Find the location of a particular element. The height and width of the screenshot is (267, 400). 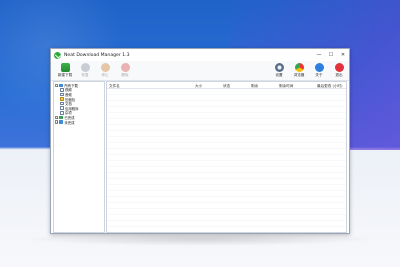

stop-label: 停止 is located at coordinates (105, 75).